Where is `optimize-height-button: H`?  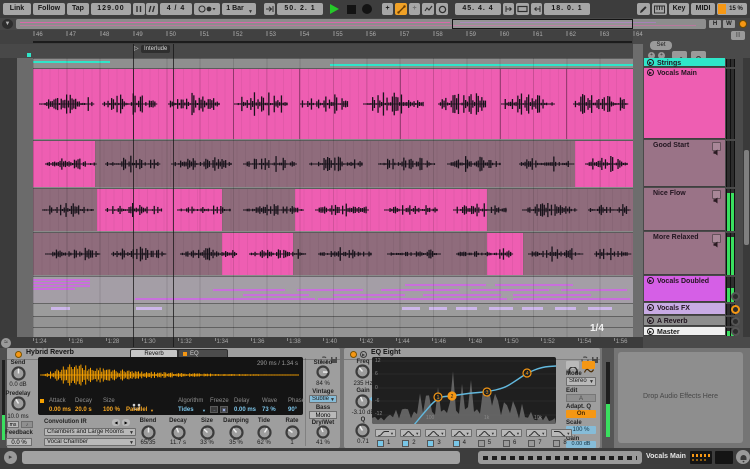
optimize-height-button: H is located at coordinates (715, 24).